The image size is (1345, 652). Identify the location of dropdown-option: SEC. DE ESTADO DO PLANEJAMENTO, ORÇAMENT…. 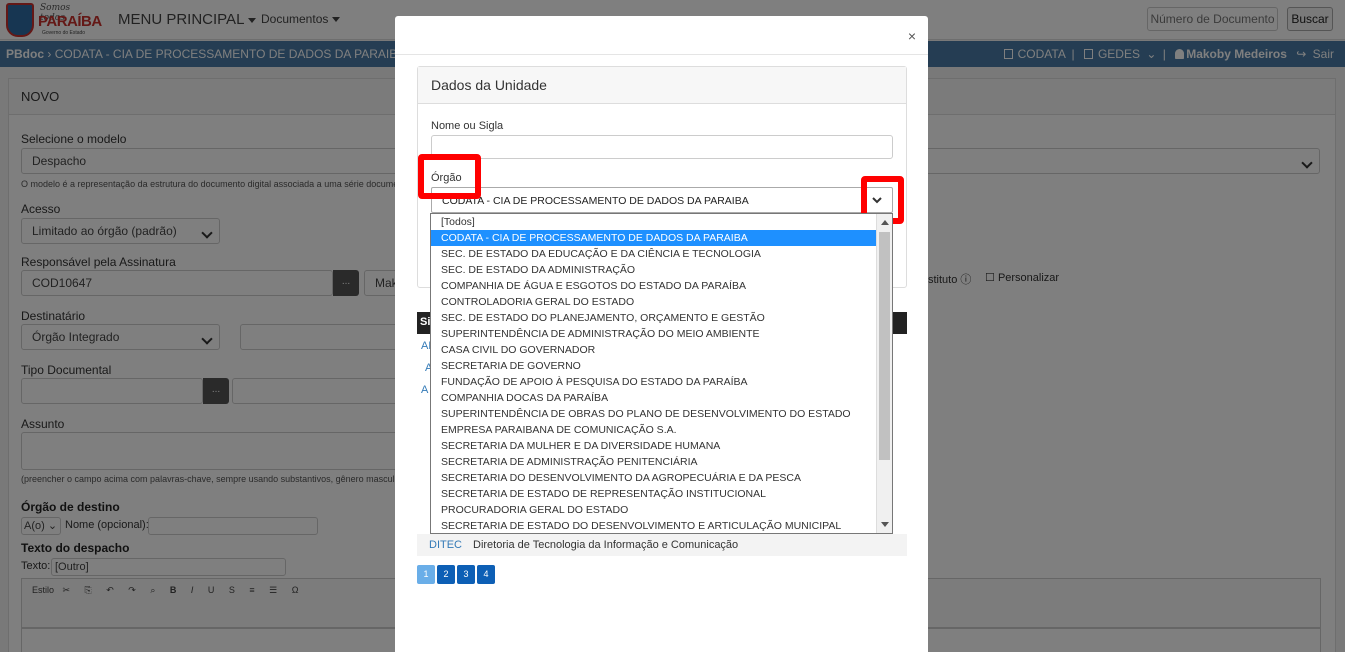
(653, 318).